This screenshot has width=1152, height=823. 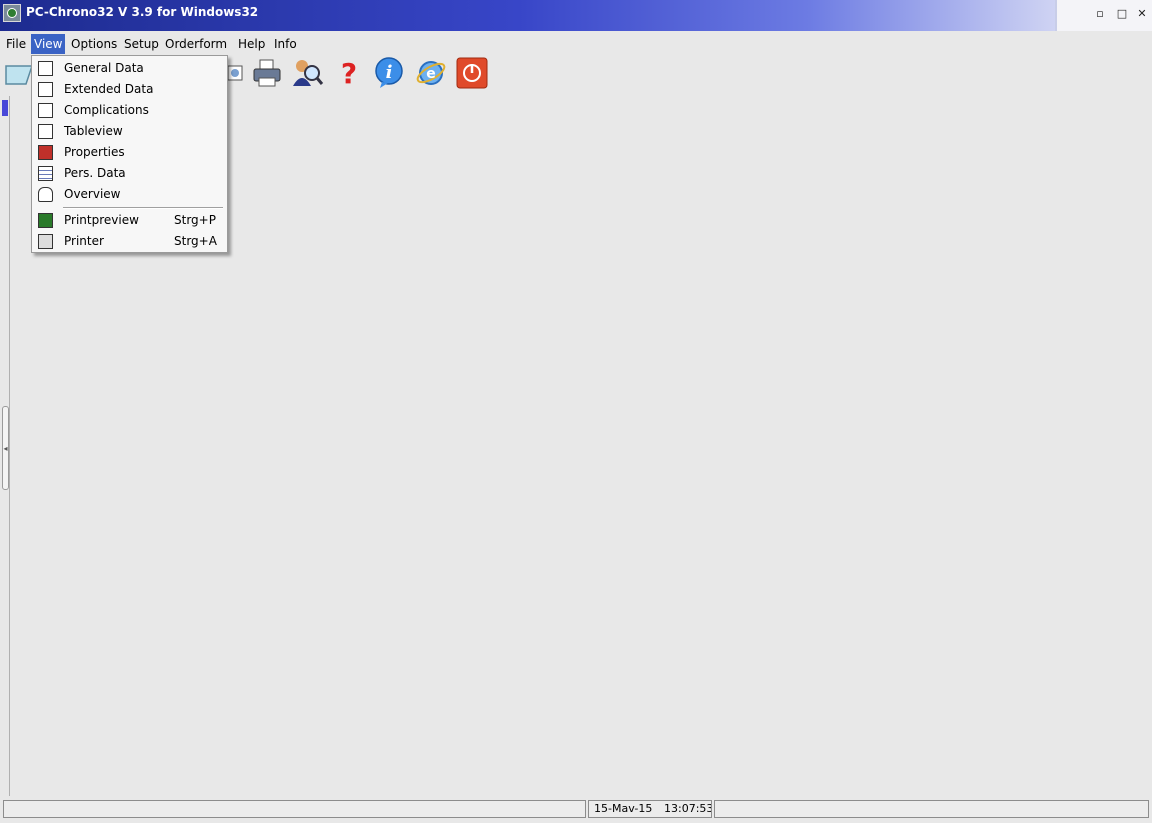 I want to click on app-icon, so click(x=12, y=13).